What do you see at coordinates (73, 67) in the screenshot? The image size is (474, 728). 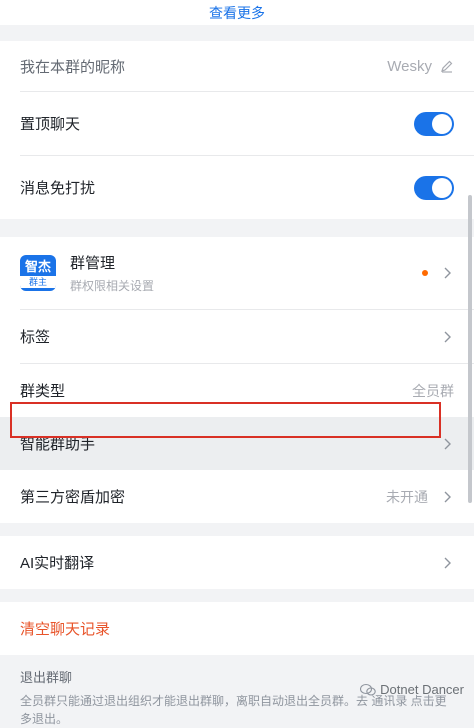 I see `nickname-label: 我在本群的昵称` at bounding box center [73, 67].